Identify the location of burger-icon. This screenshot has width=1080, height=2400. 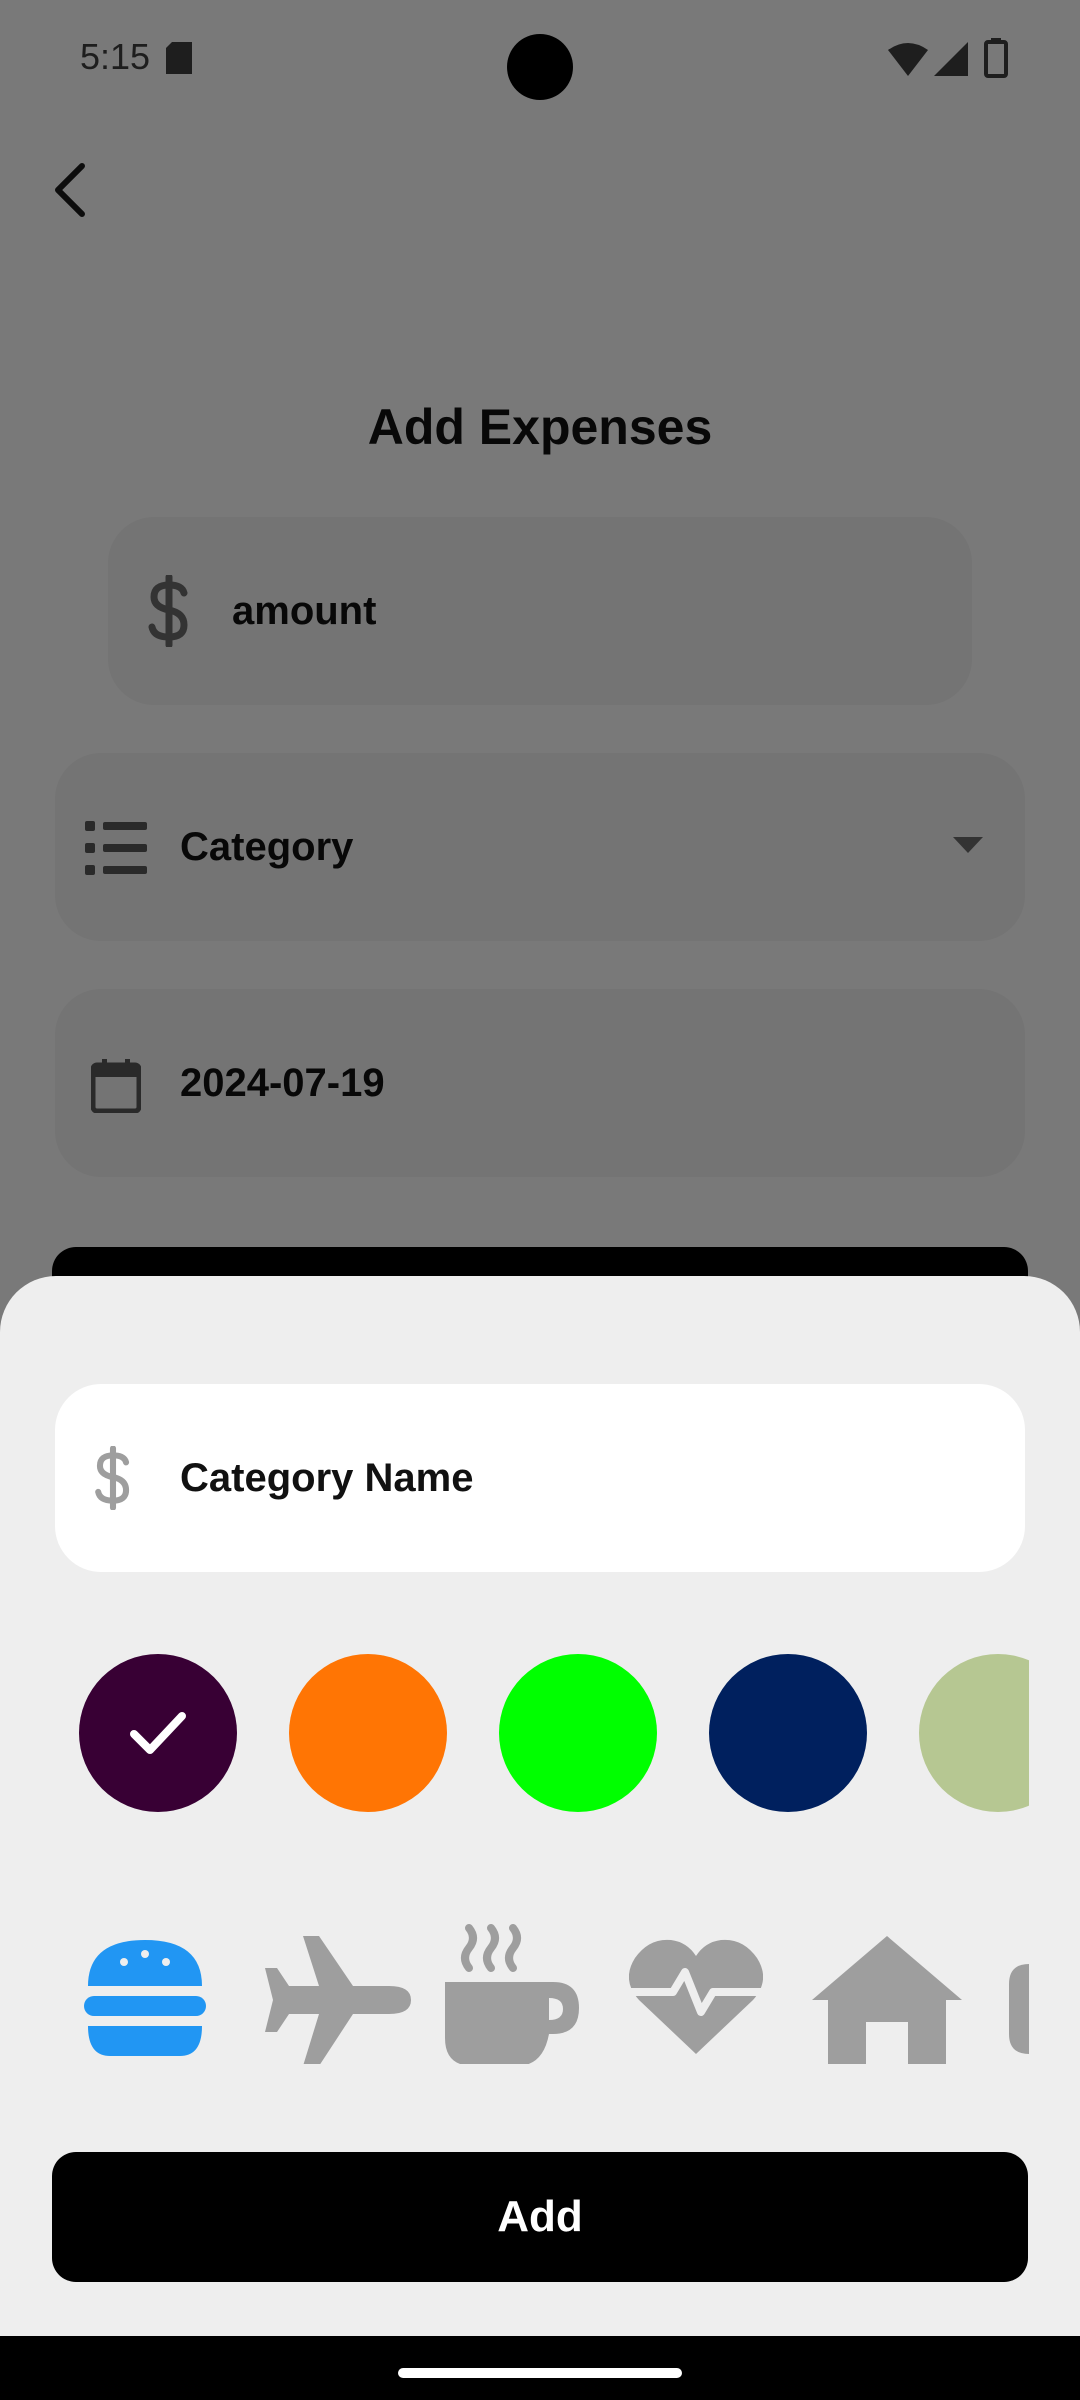
(145, 1998).